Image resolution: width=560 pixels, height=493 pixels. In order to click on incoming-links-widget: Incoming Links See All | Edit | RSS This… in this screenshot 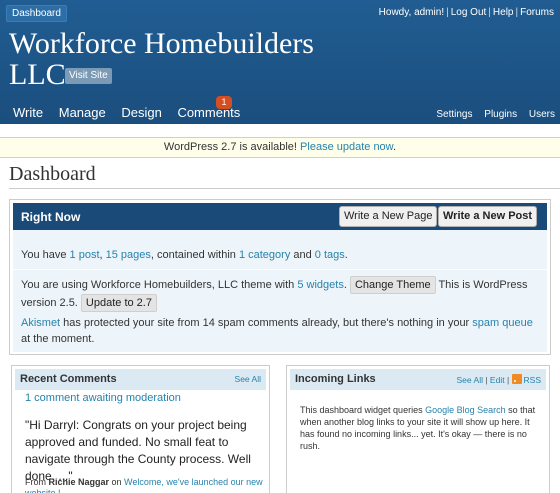, I will do `click(418, 429)`.